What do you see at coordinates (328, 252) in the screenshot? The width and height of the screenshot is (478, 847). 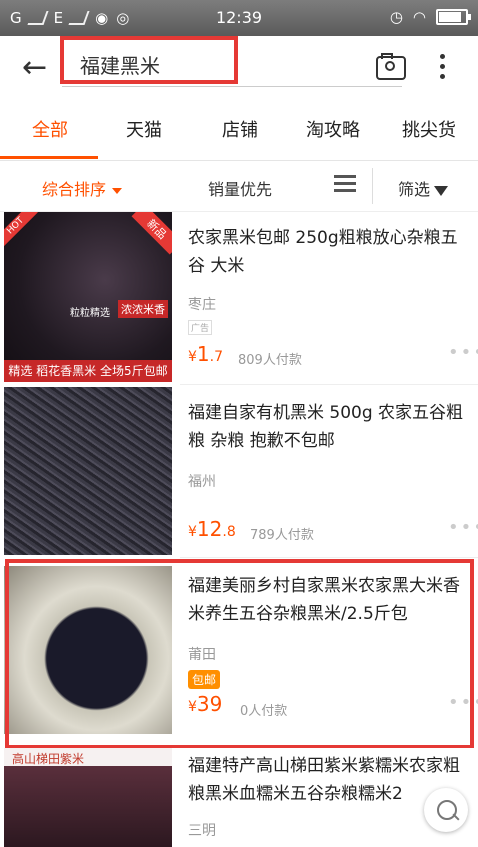 I see `product-title: 农家黑米包邮 250g粗粮放心杂粮五谷 大米` at bounding box center [328, 252].